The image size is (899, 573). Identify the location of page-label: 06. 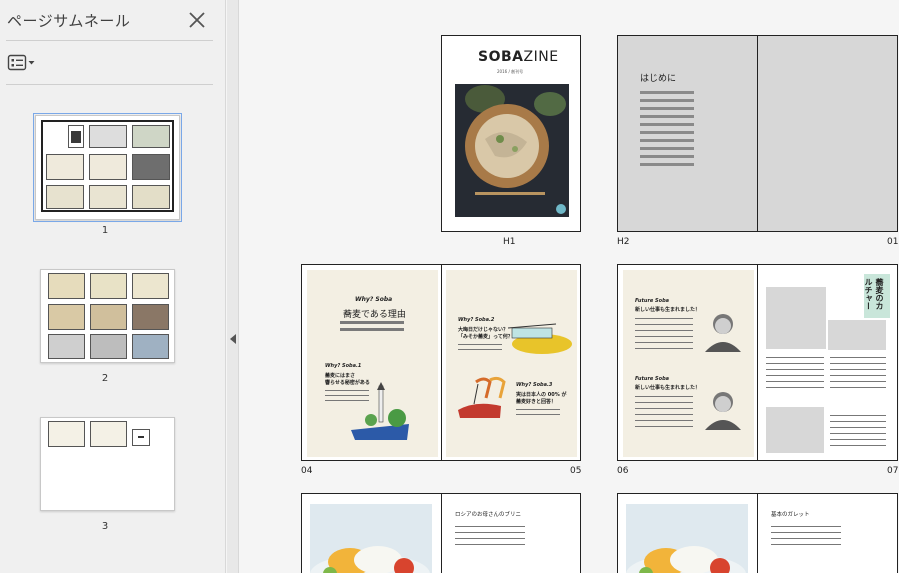
(623, 471).